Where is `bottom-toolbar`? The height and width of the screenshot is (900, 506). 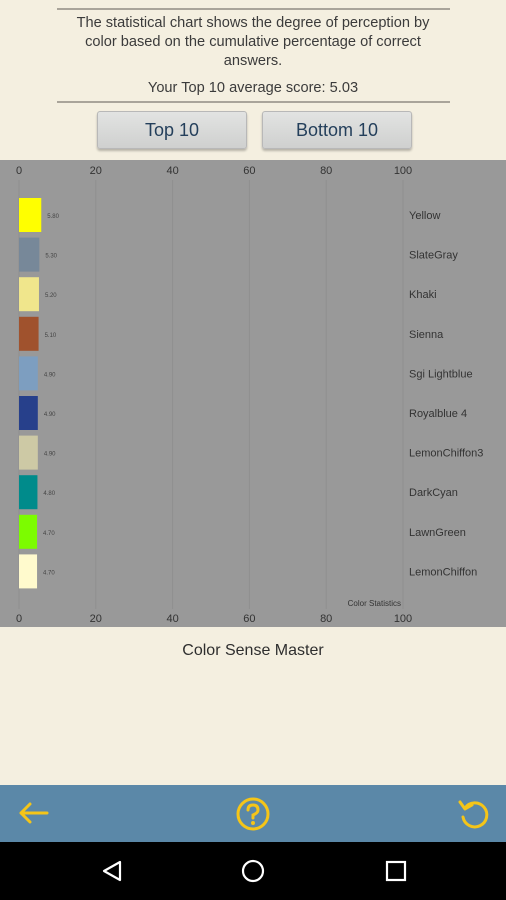
bottom-toolbar is located at coordinates (253, 813).